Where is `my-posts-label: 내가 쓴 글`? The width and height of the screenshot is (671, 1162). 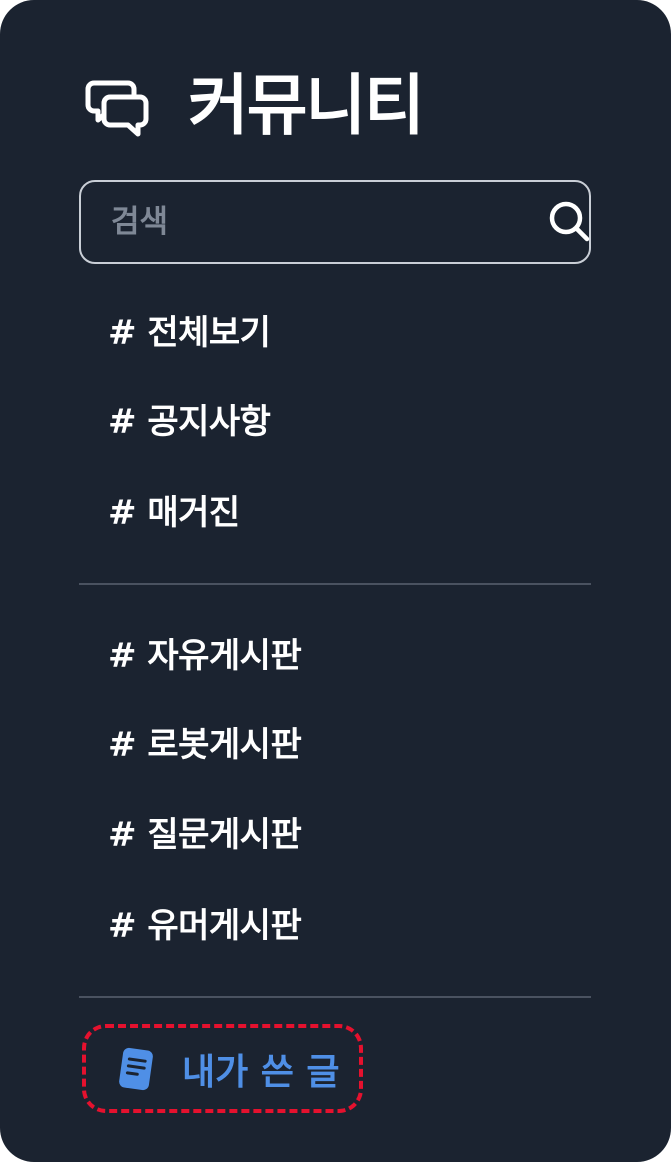
my-posts-label: 내가 쓴 글 is located at coordinates (261, 1072).